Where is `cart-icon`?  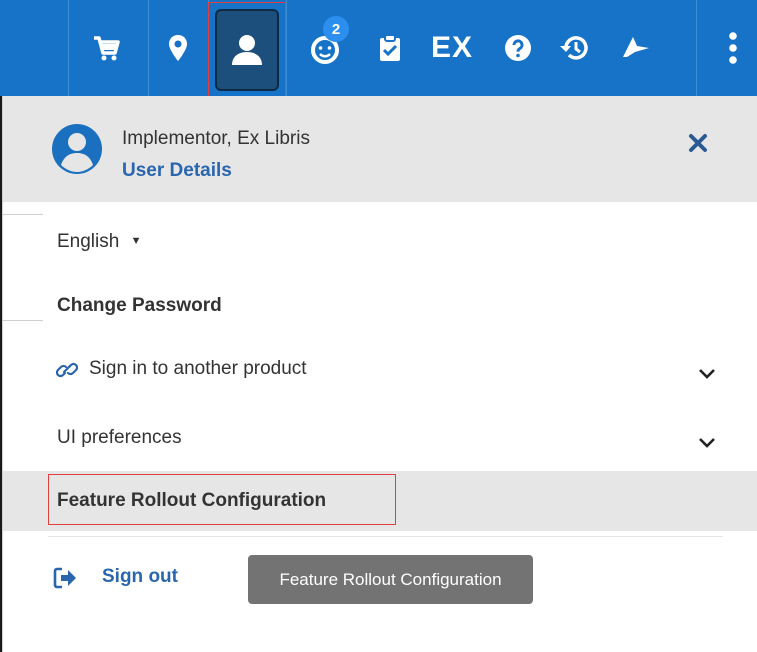 cart-icon is located at coordinates (106, 48).